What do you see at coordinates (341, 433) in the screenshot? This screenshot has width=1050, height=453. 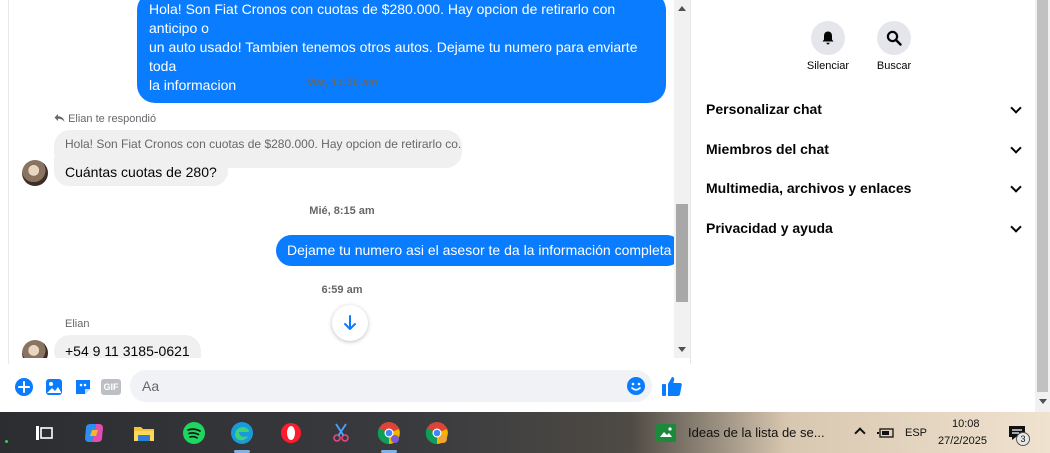 I see `snipping-tool-icon` at bounding box center [341, 433].